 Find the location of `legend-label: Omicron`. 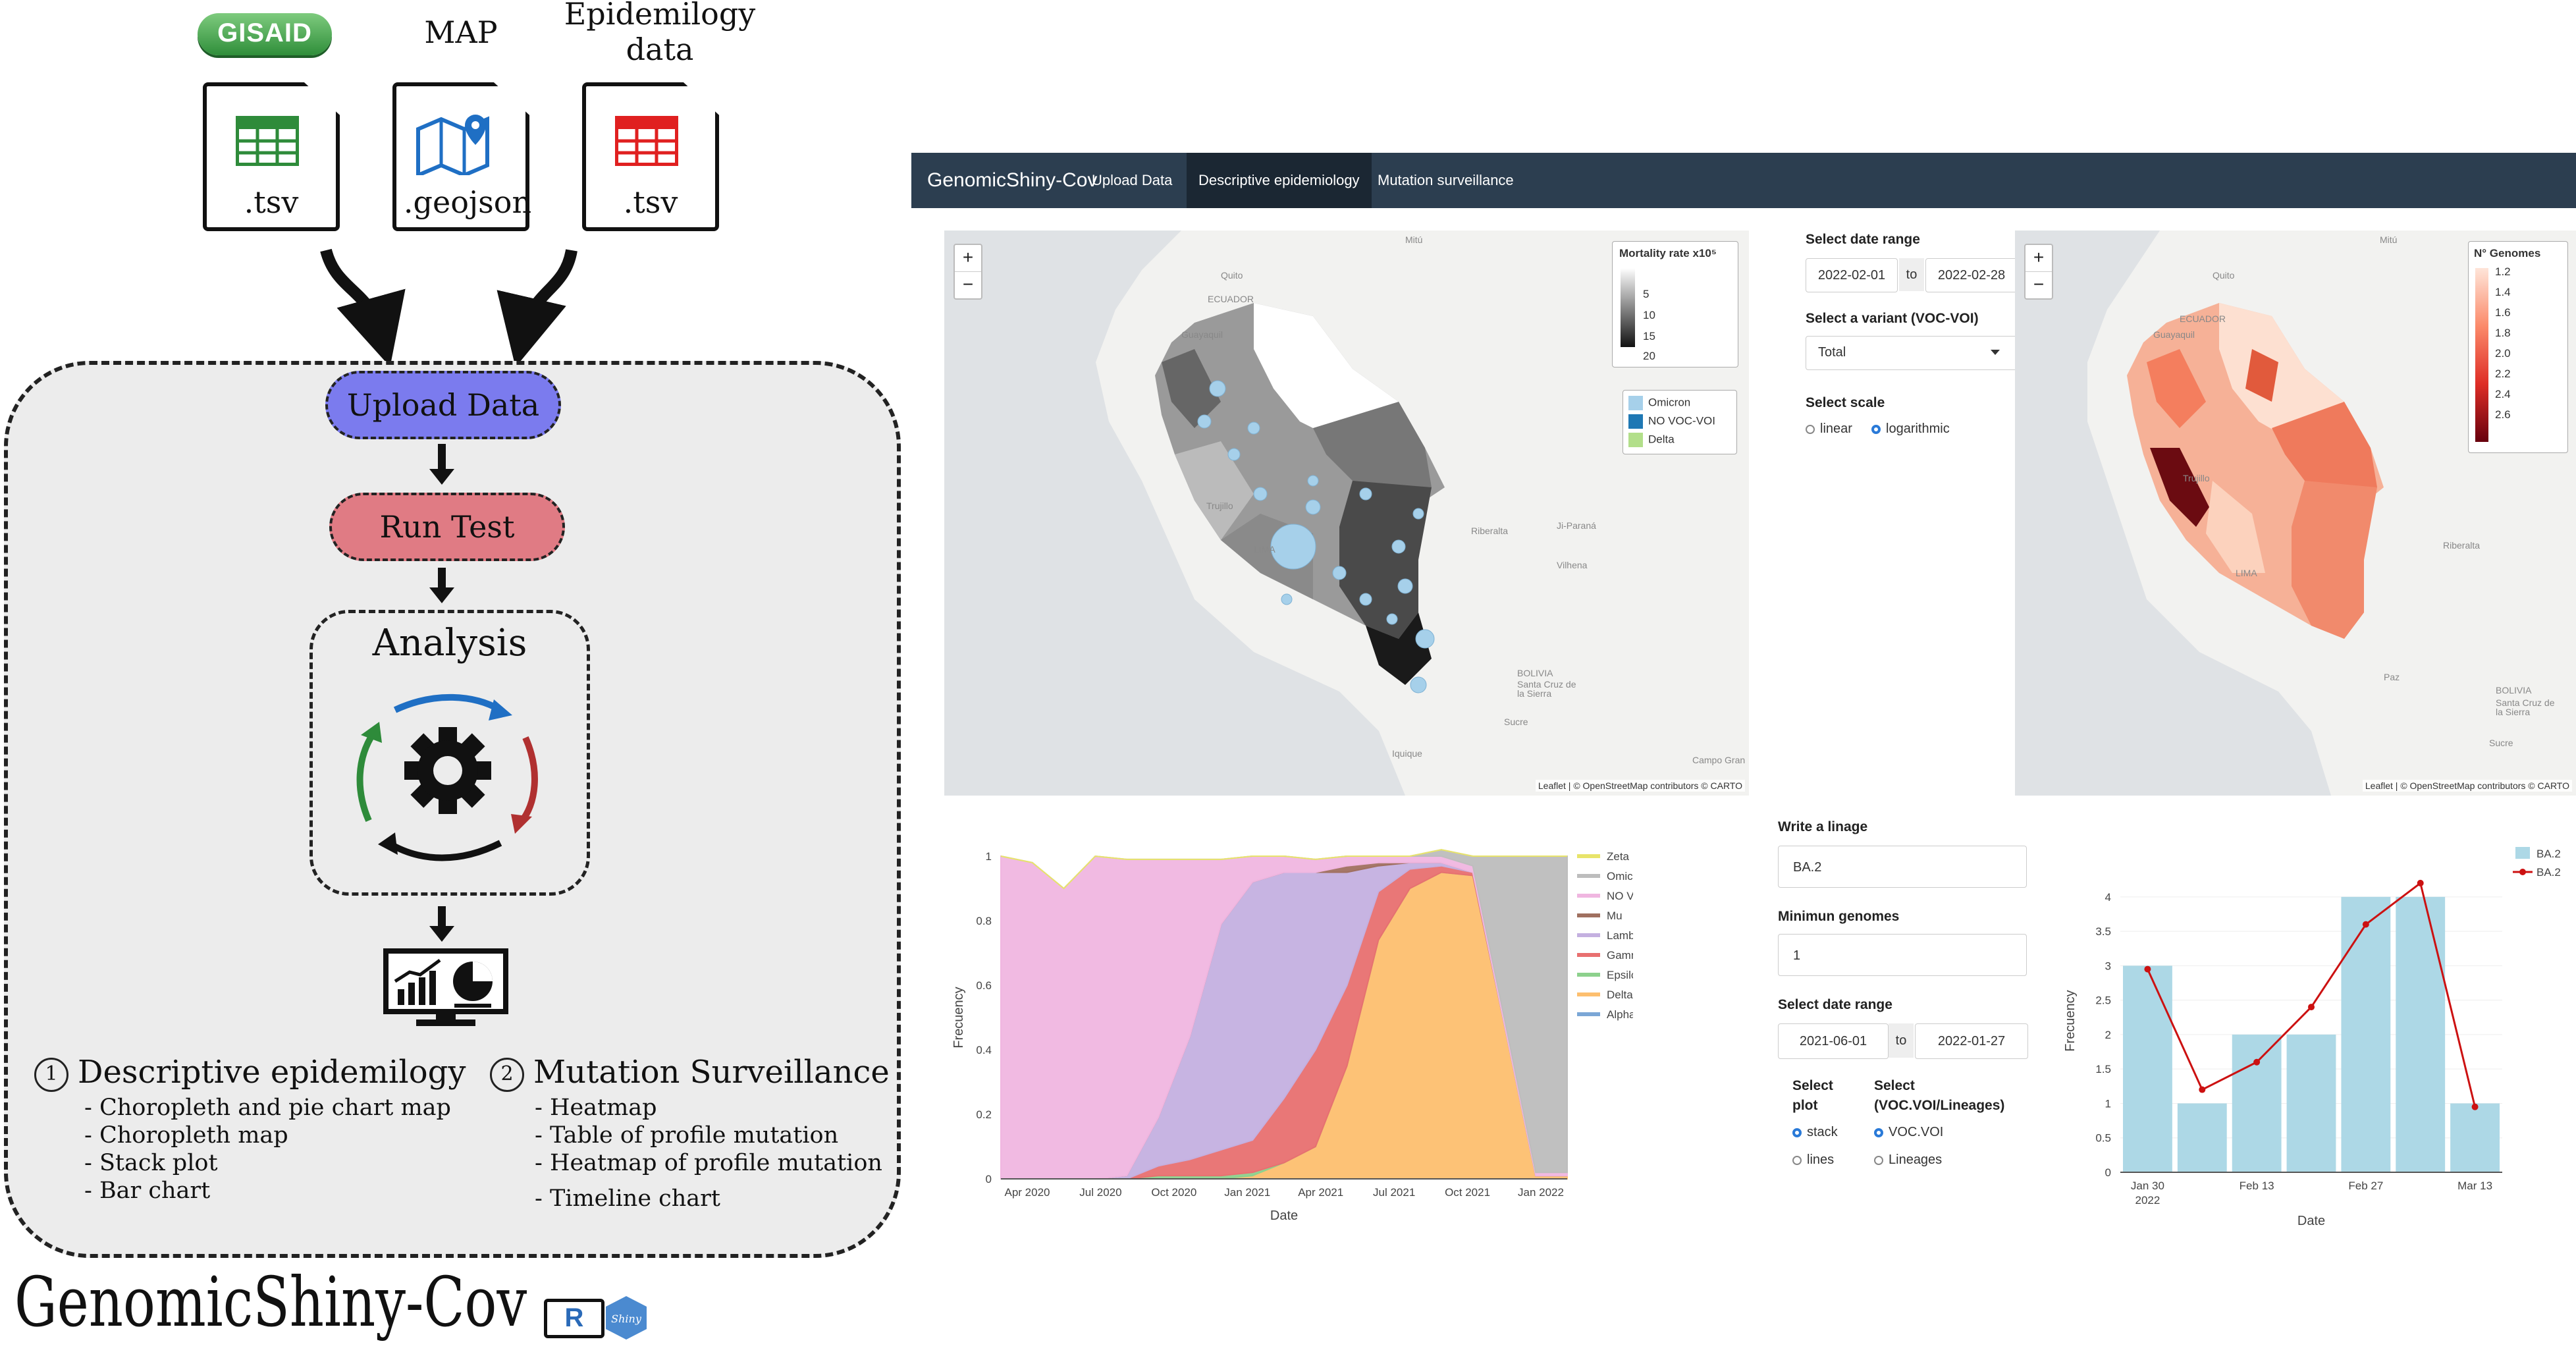

legend-label: Omicron is located at coordinates (1620, 876).